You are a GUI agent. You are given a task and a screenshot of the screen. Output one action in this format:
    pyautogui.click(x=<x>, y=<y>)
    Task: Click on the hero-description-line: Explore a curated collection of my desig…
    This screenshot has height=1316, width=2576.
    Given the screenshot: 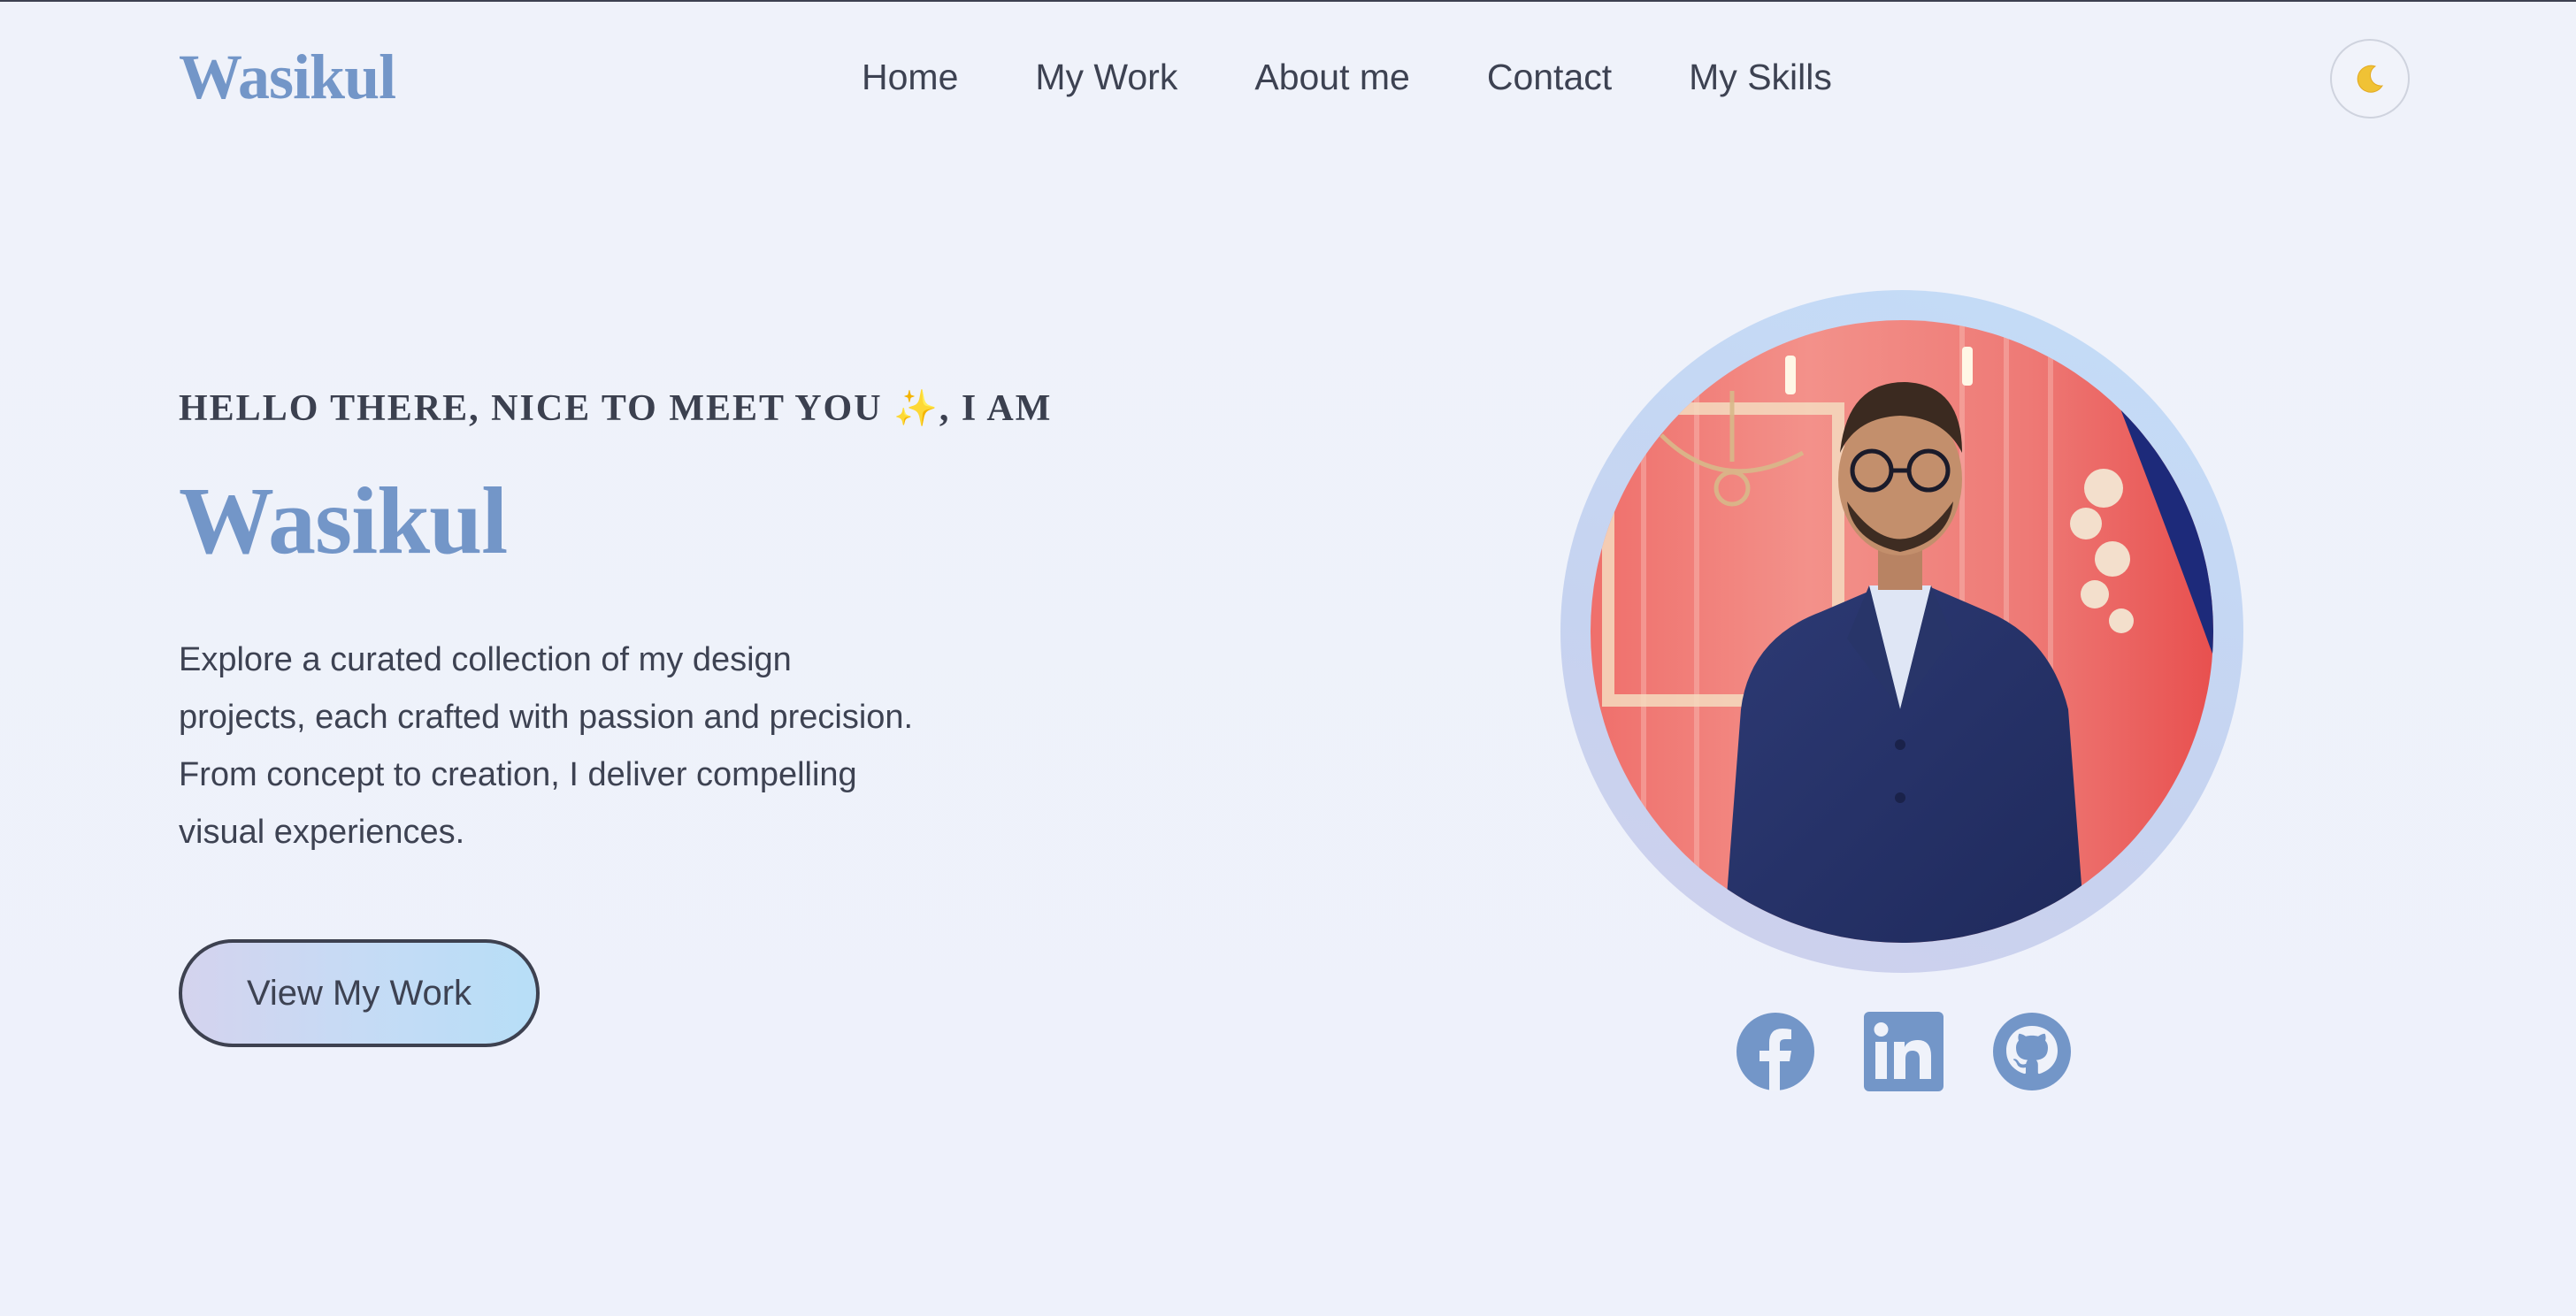 What is the action you would take?
    pyautogui.click(x=485, y=659)
    